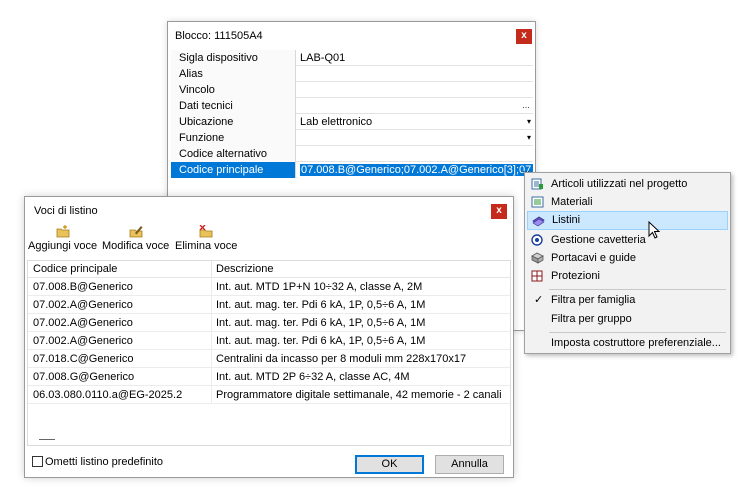 The width and height of the screenshot is (741, 490). What do you see at coordinates (233, 138) in the screenshot?
I see `prop-key: Funzione` at bounding box center [233, 138].